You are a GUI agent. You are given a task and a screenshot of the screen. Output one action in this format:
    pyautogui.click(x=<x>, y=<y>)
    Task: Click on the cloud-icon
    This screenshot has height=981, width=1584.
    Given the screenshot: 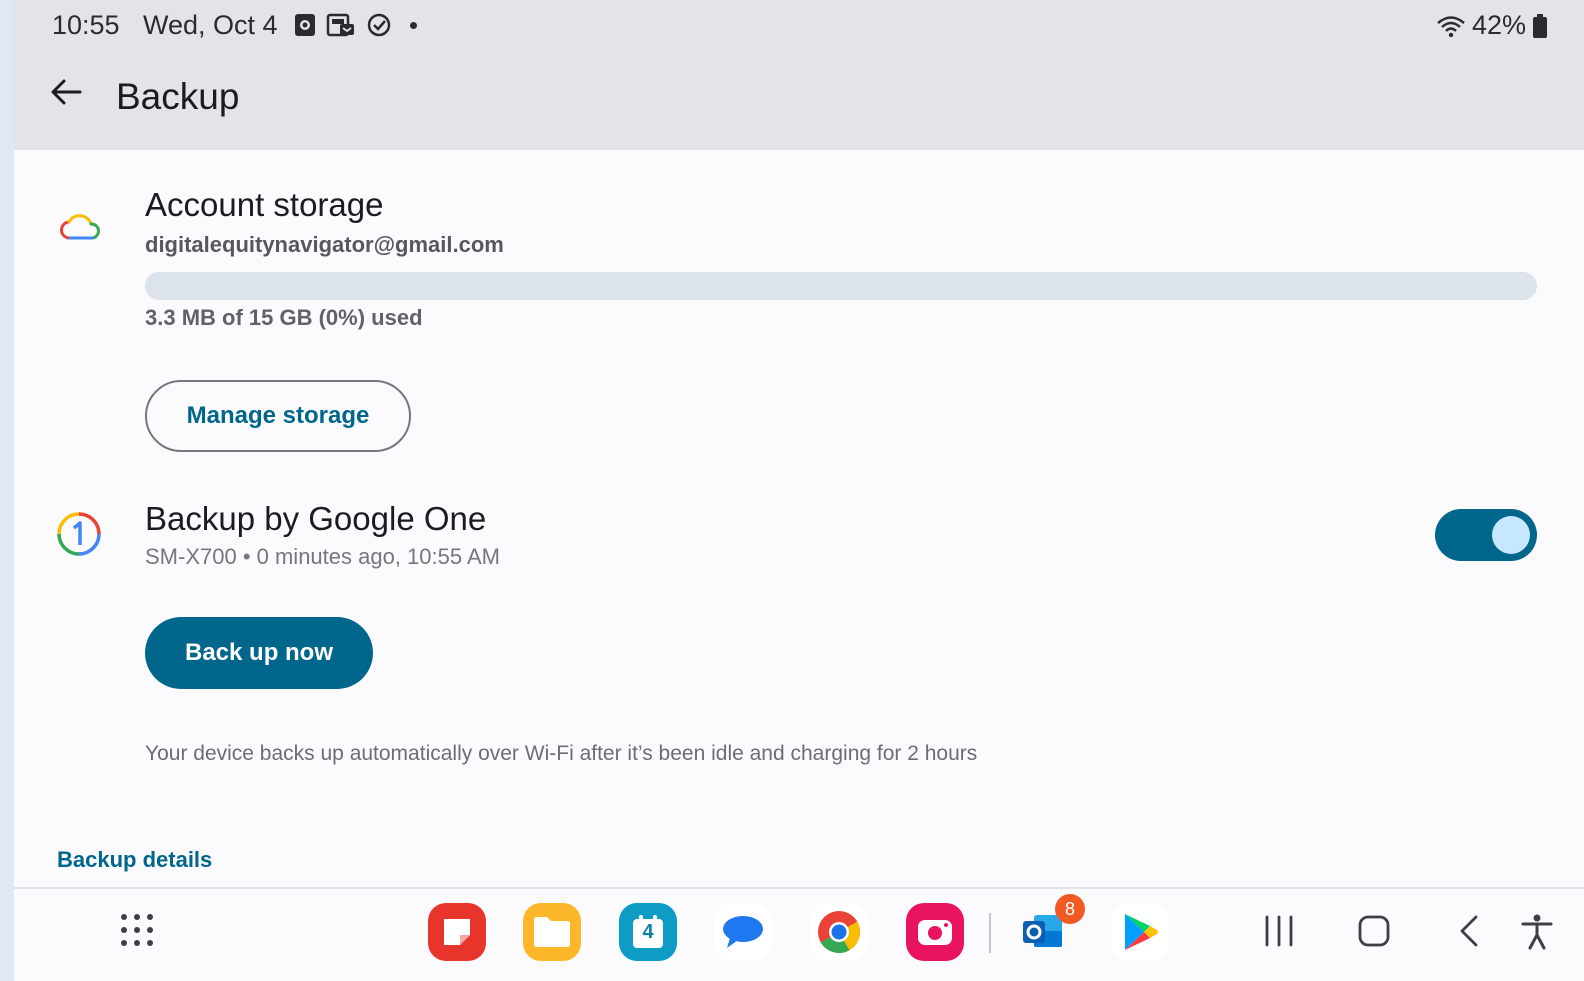 What is the action you would take?
    pyautogui.click(x=80, y=227)
    